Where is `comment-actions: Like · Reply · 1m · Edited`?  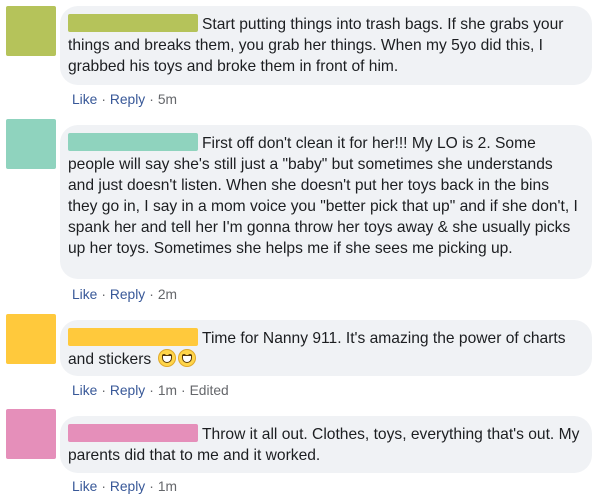
comment-actions: Like · Reply · 1m · Edited is located at coordinates (150, 391).